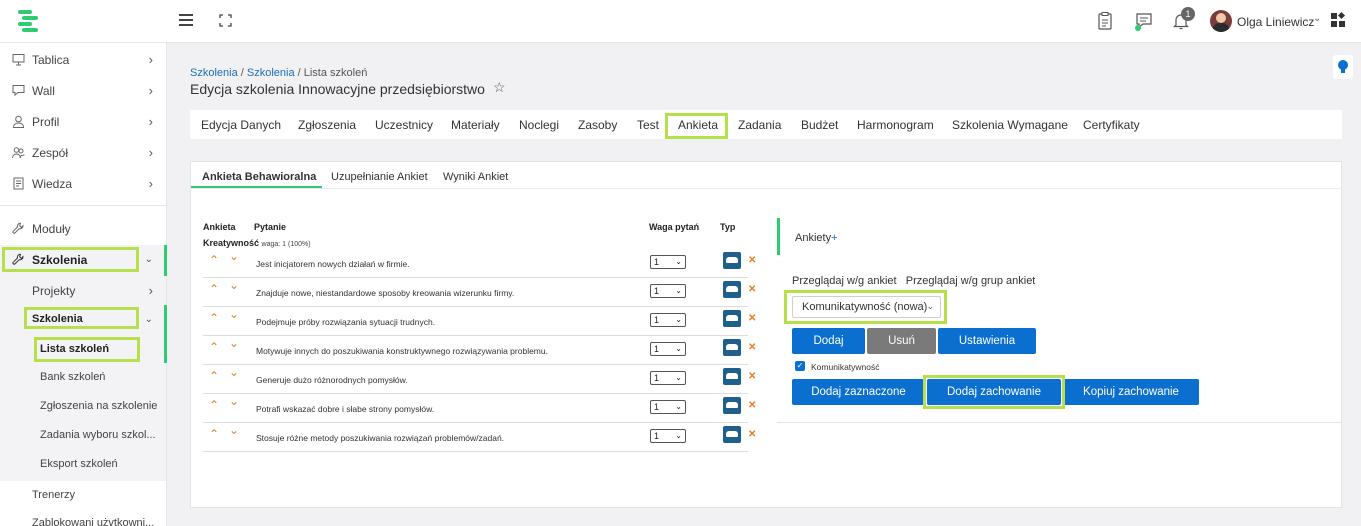 The height and width of the screenshot is (526, 1361). I want to click on tab-edycja-danych: Edycja Danych, so click(241, 125).